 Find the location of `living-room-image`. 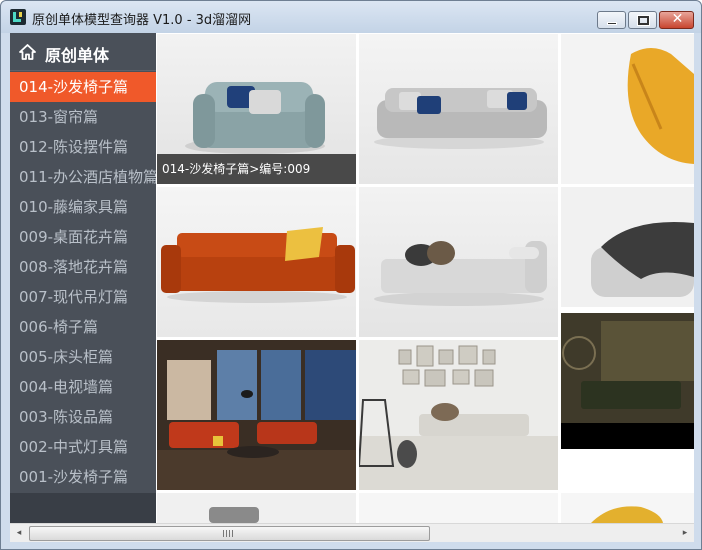

living-room-image is located at coordinates (256, 415).